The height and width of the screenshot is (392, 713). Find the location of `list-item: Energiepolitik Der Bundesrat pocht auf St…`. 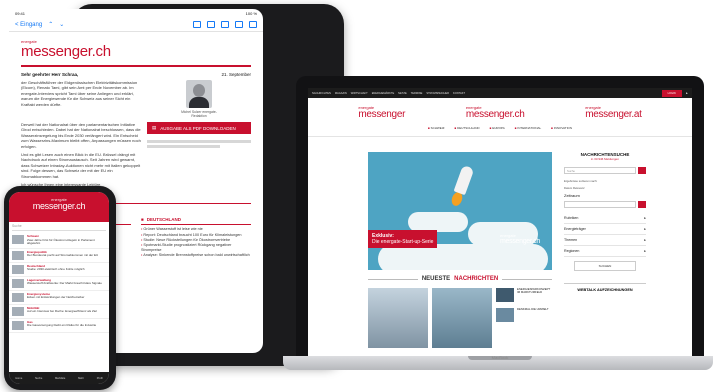

list-item: Energiepolitik Der Bundesrat pocht auf St… is located at coordinates (59, 256).